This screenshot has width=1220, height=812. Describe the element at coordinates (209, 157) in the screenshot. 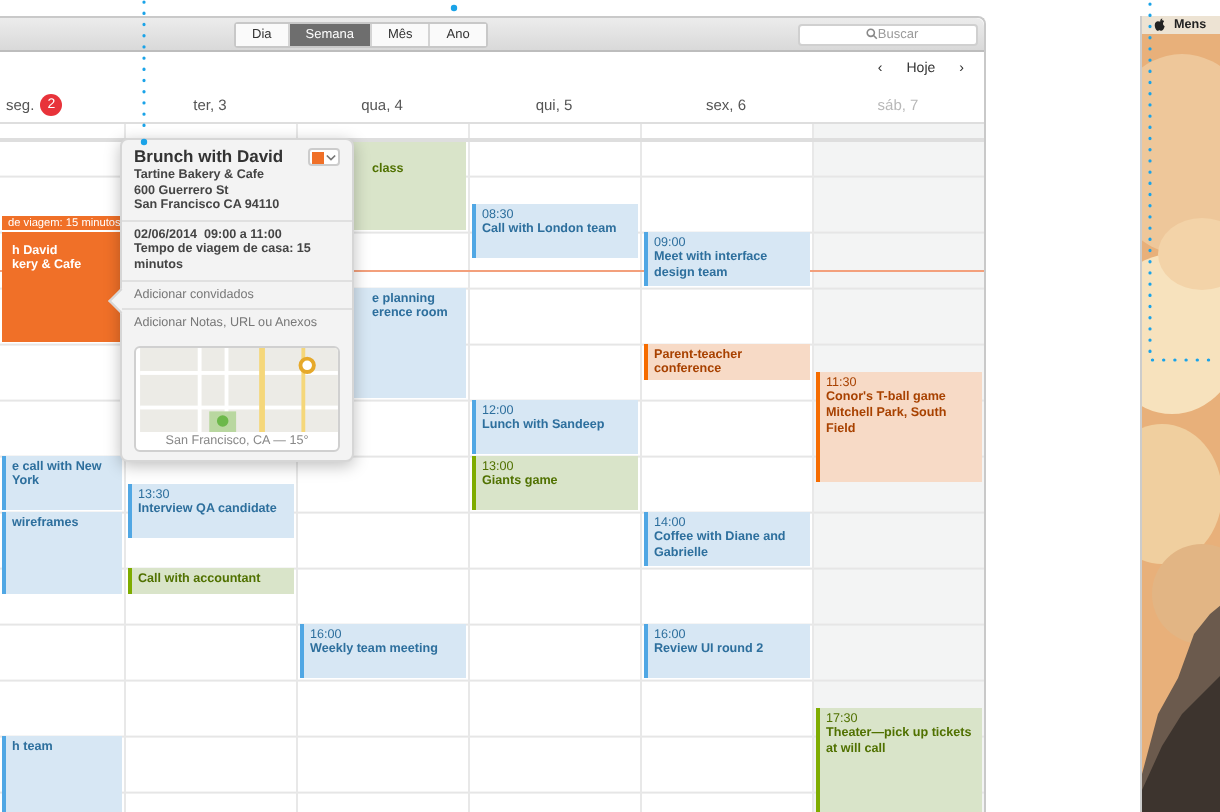

I see `popover-title: Brunch with David` at that location.